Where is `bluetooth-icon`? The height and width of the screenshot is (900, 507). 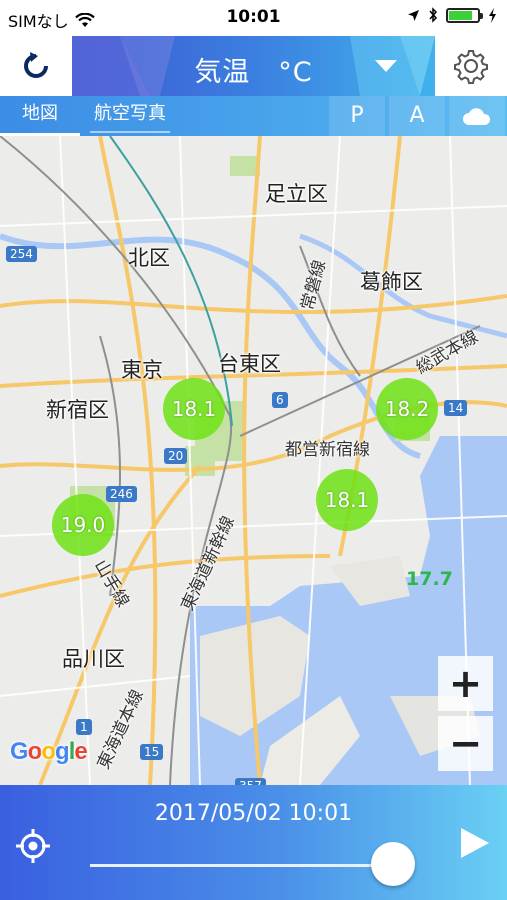
bluetooth-icon is located at coordinates (433, 15).